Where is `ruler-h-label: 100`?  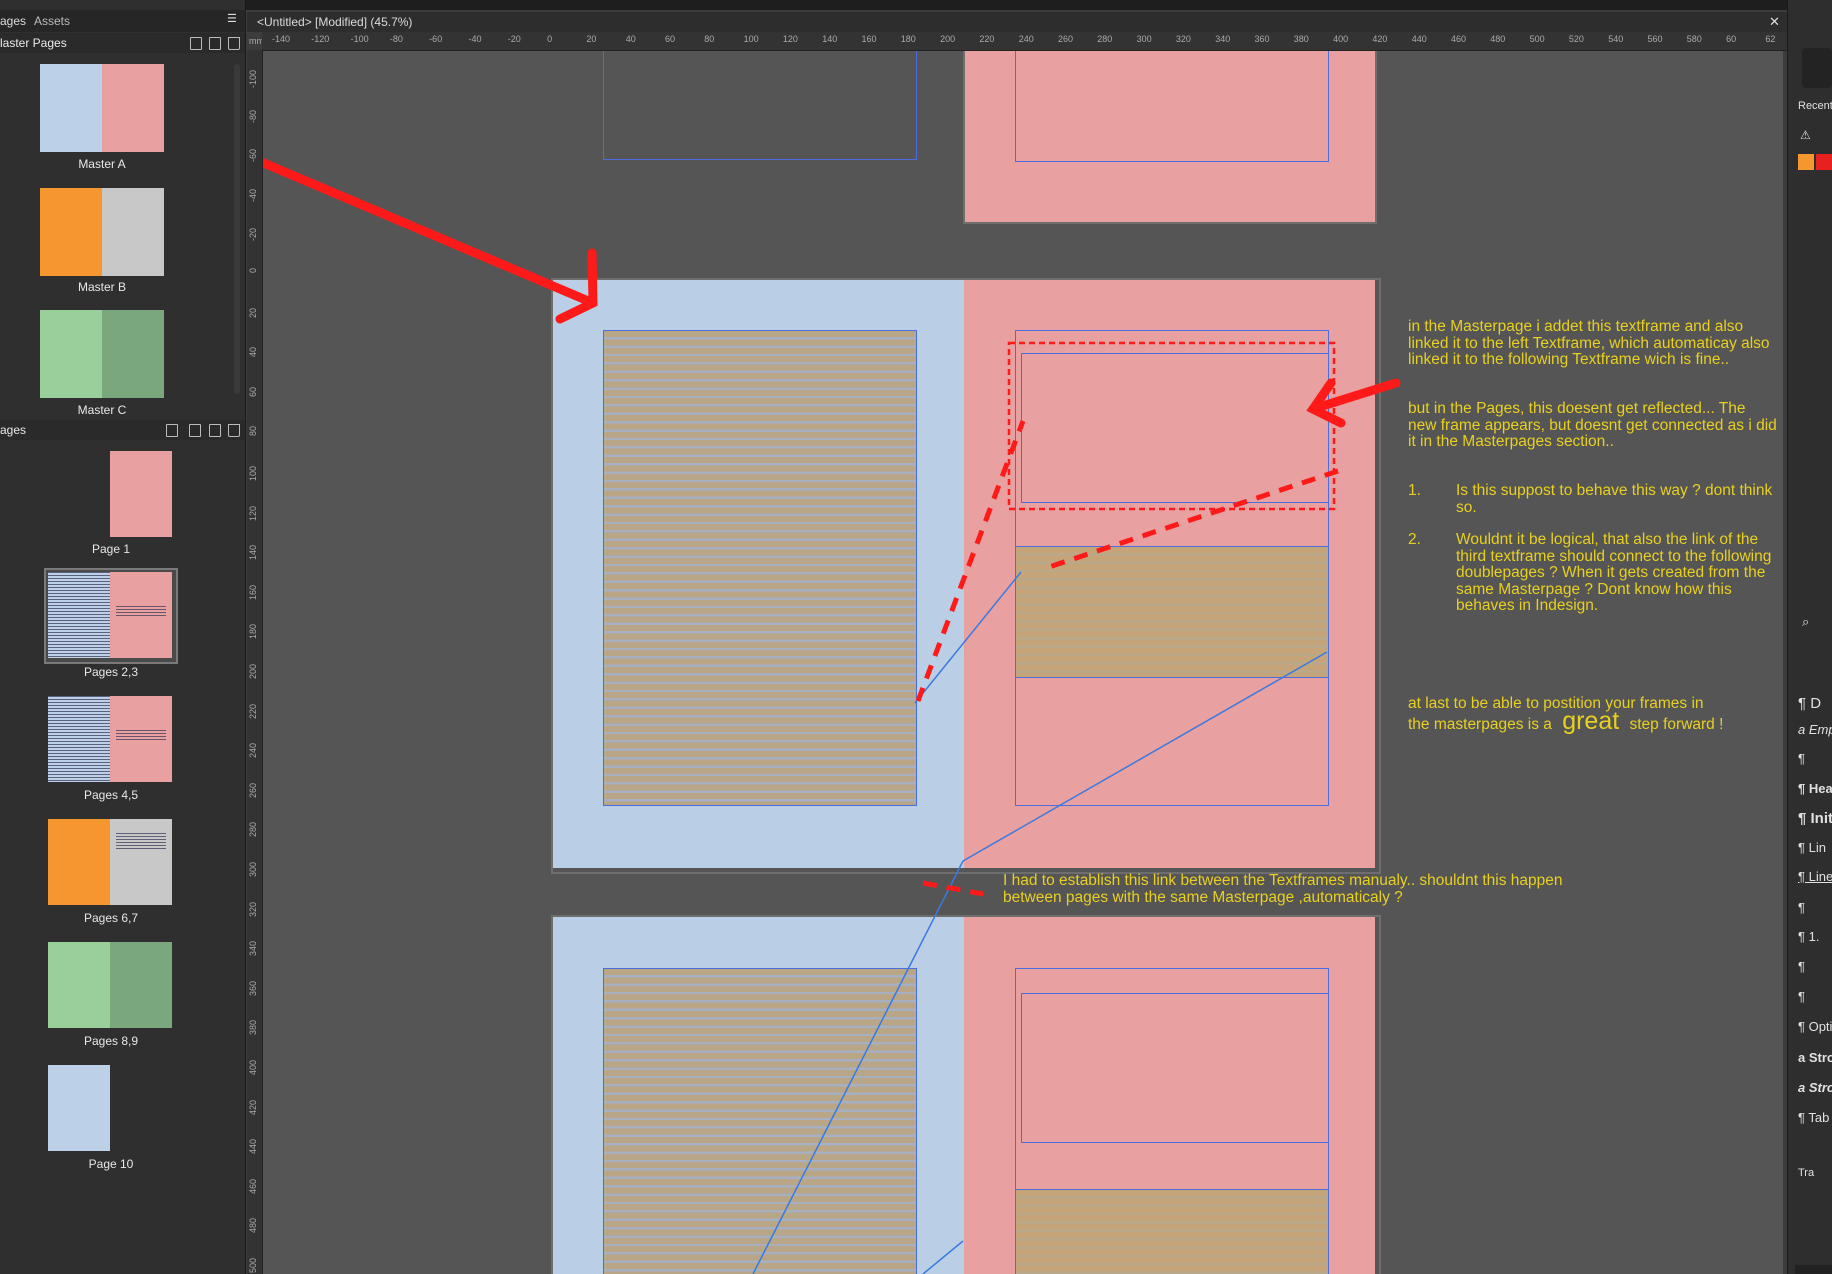
ruler-h-label: 100 is located at coordinates (751, 39).